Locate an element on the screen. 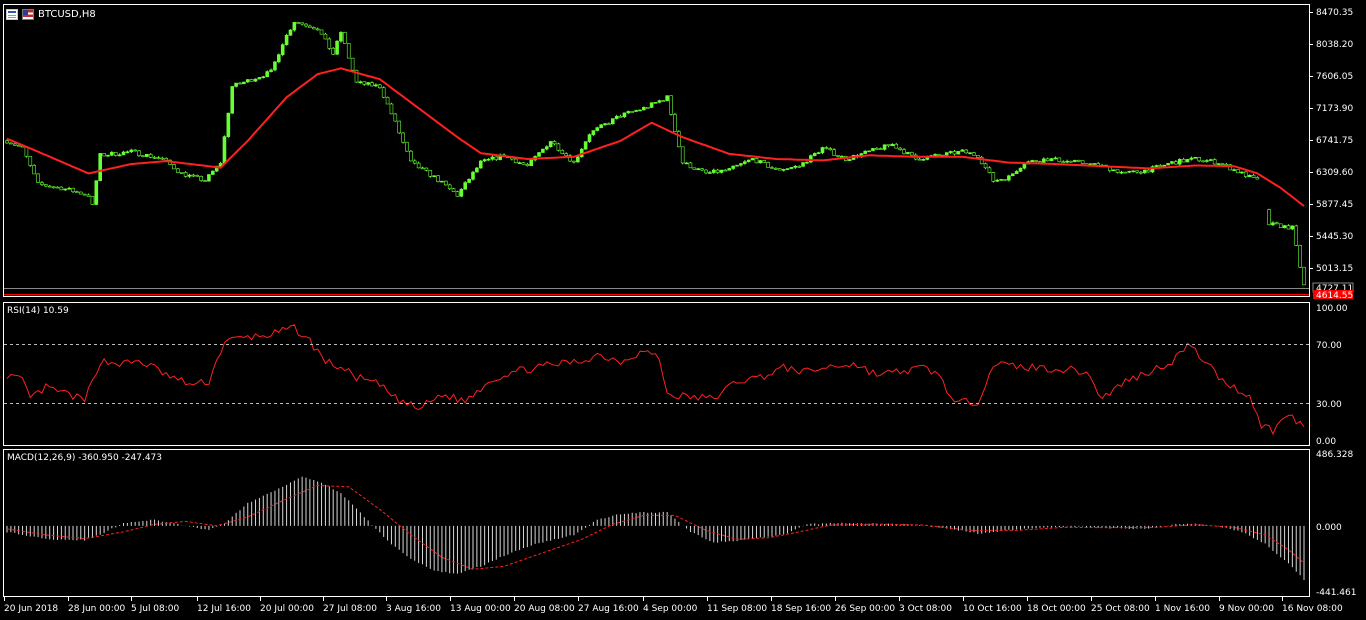  table-icon is located at coordinates (12, 14).